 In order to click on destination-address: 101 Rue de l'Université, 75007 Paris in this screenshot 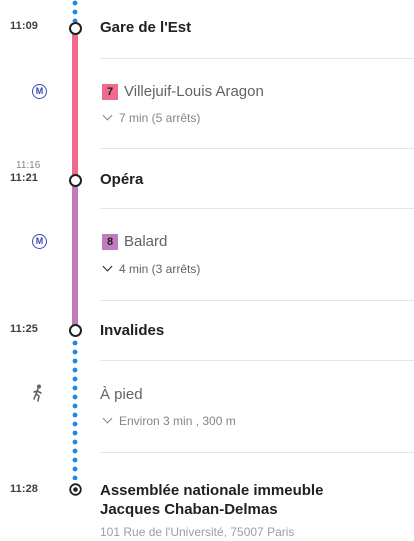, I will do `click(197, 532)`.